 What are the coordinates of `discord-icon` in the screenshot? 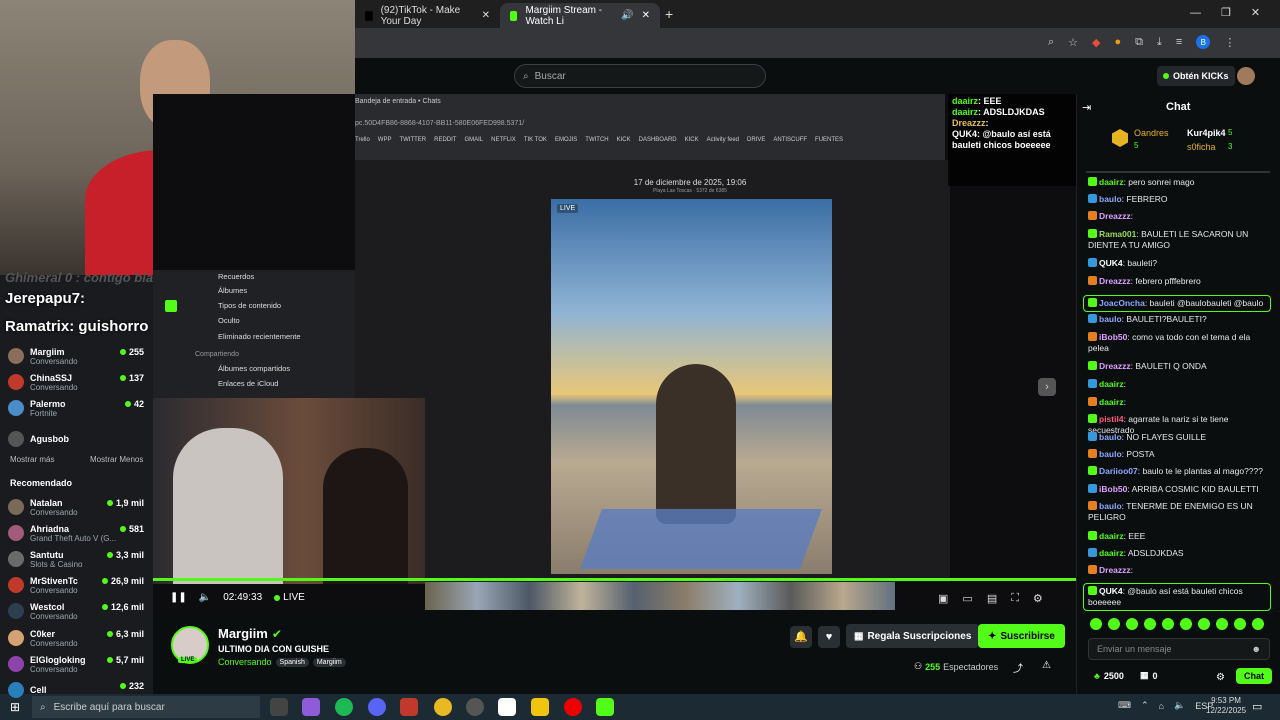 It's located at (377, 707).